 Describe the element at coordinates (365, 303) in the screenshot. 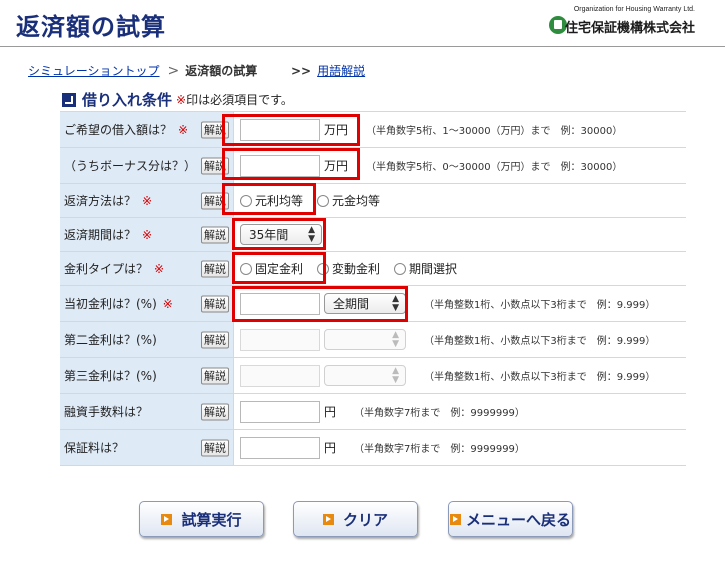

I see `initial-rate-period-select: 全期間 ▲ ▼` at that location.